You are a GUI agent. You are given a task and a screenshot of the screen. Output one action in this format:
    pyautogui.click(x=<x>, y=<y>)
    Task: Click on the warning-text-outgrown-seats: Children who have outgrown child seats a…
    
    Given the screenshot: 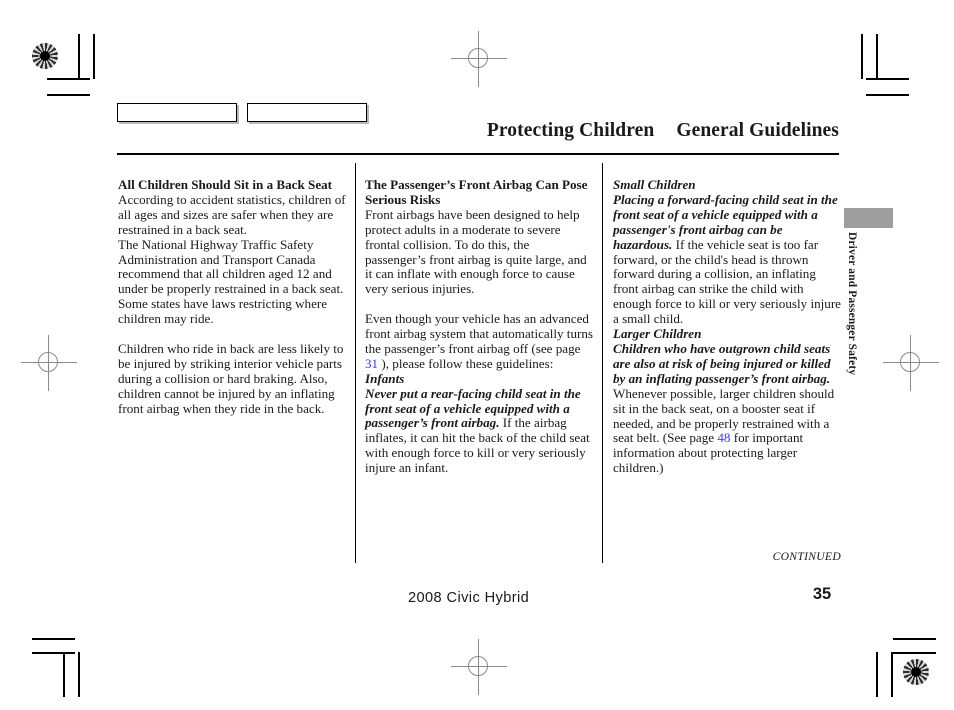 What is the action you would take?
    pyautogui.click(x=722, y=363)
    